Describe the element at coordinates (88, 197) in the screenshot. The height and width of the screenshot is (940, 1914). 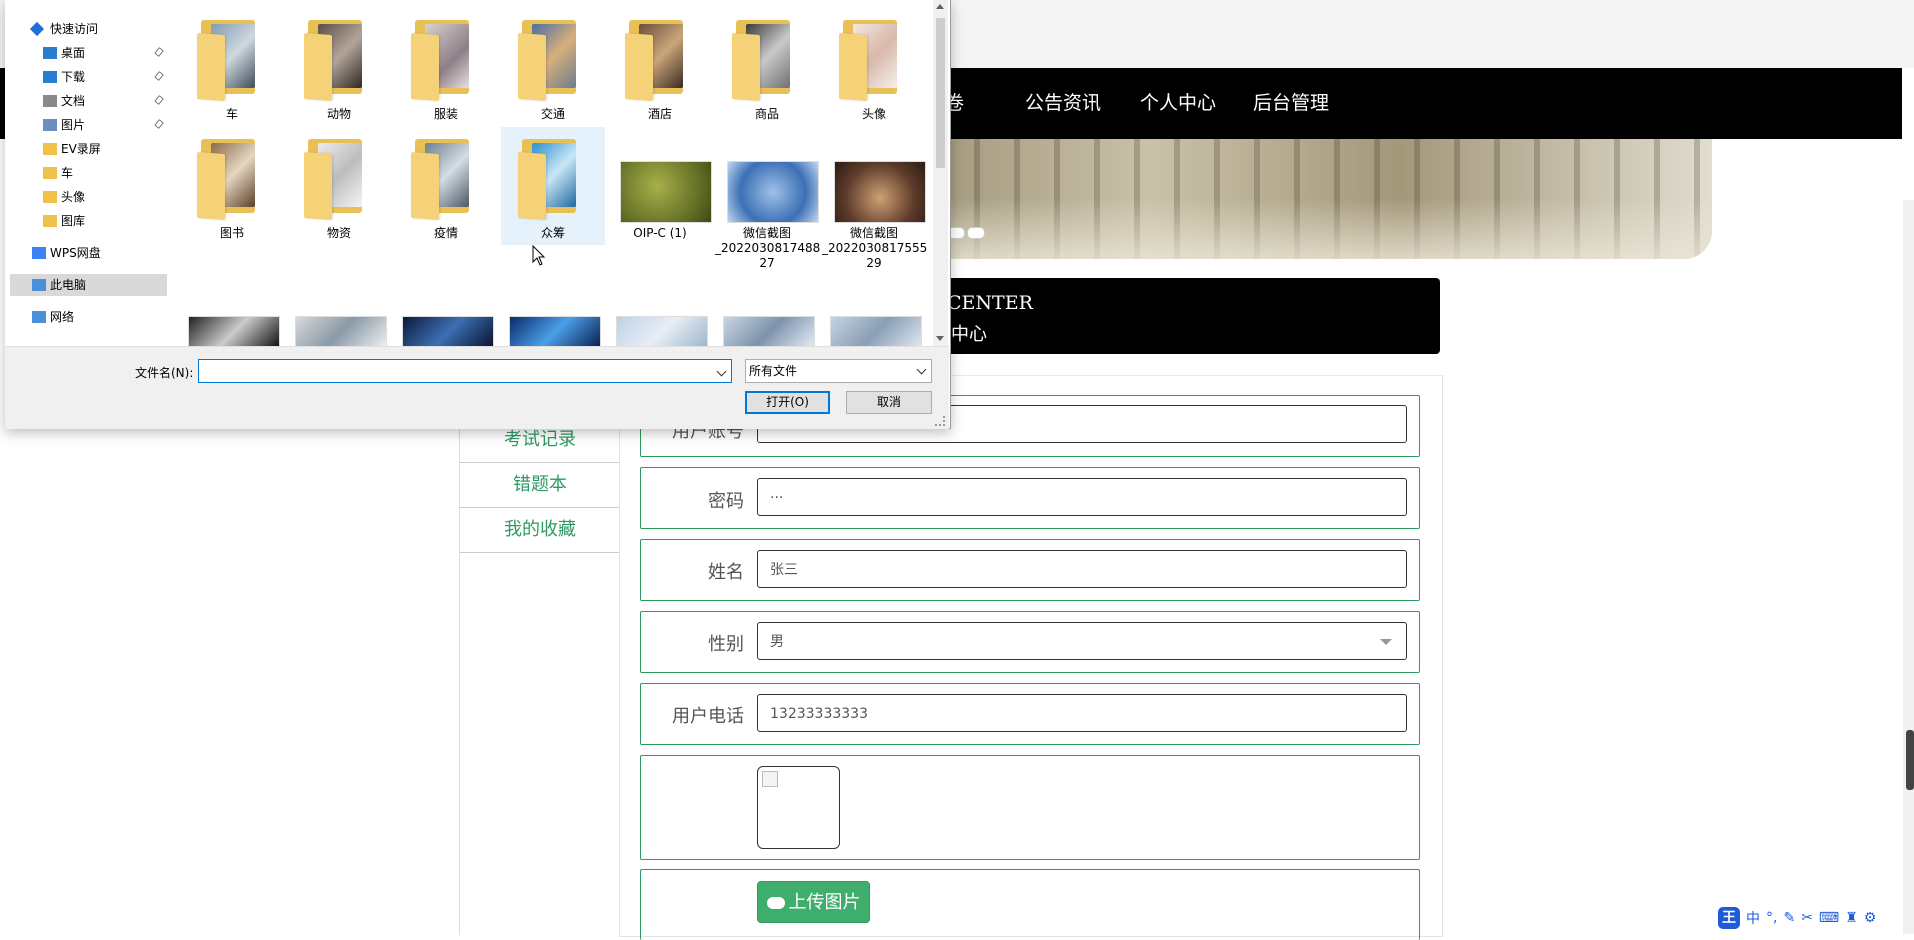
I see `nav-pane-item: 头像` at that location.